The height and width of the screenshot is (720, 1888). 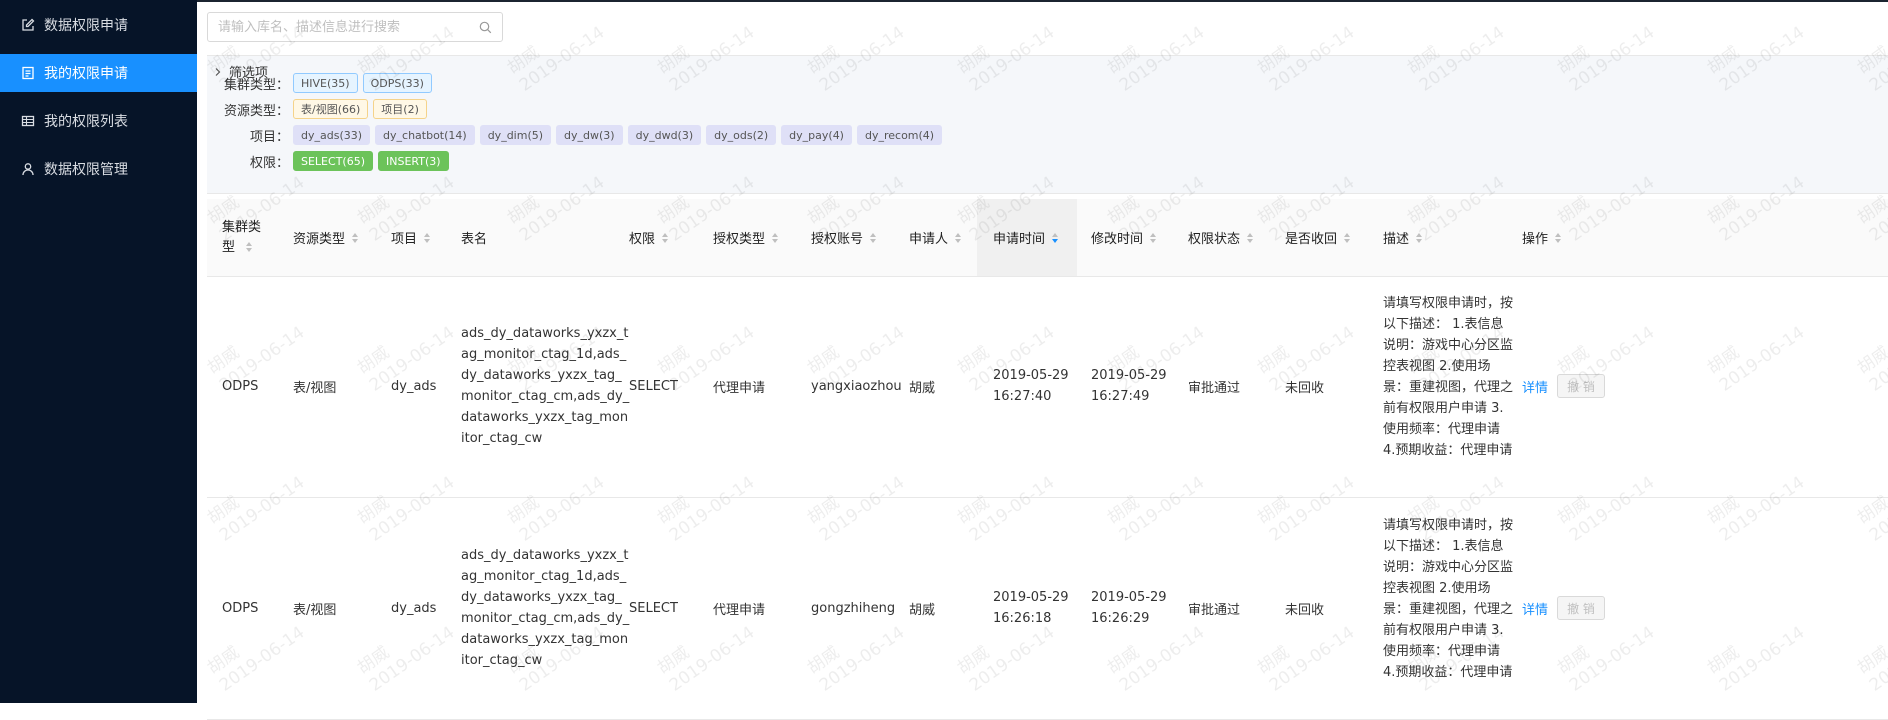 I want to click on column-header-status: 权限状态, so click(x=1221, y=237).